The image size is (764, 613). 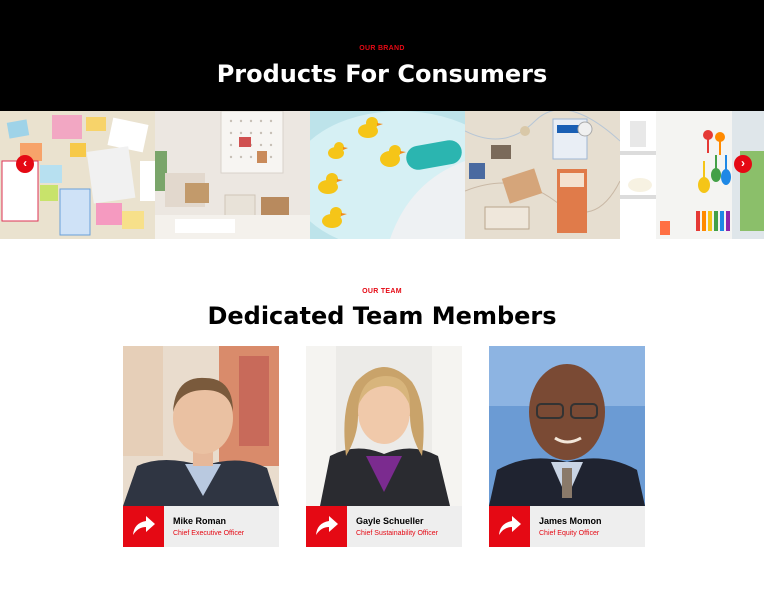 What do you see at coordinates (387, 175) in the screenshot?
I see `rubber-ducks-slide` at bounding box center [387, 175].